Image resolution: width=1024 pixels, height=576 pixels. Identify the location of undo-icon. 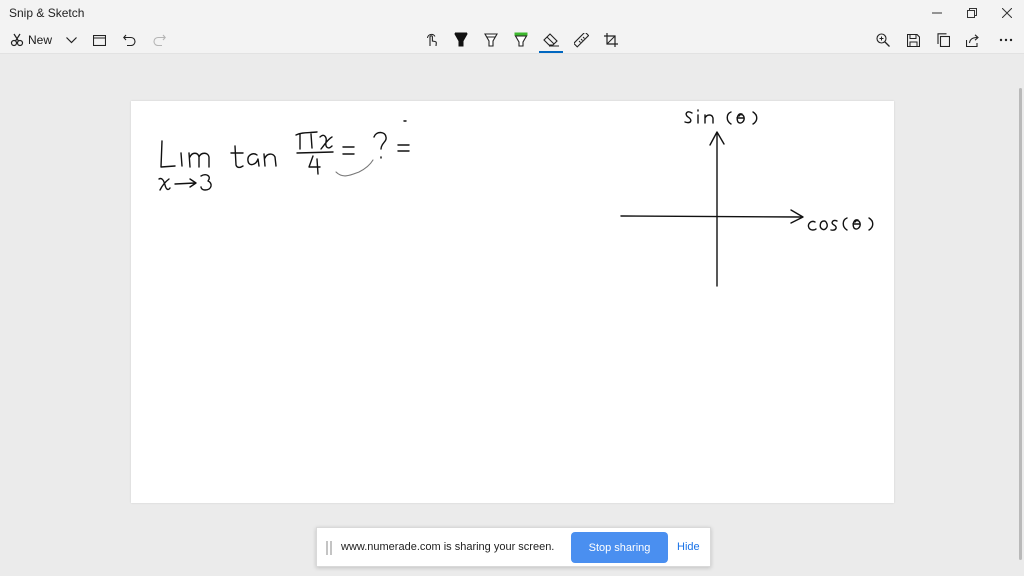
(129, 40).